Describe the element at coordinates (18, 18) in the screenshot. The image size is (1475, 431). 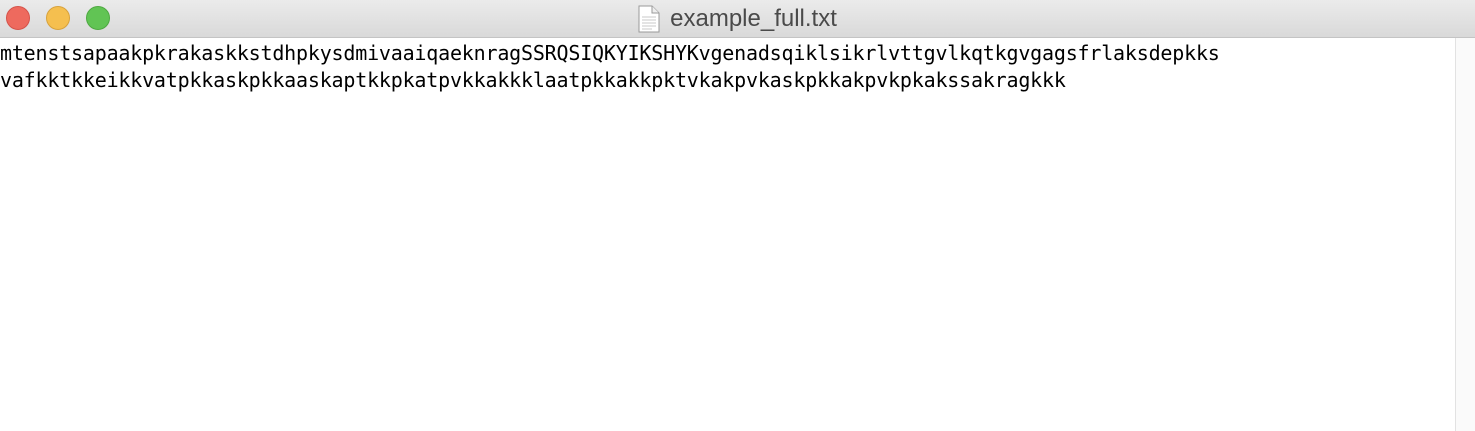
I see `close-window-button` at that location.